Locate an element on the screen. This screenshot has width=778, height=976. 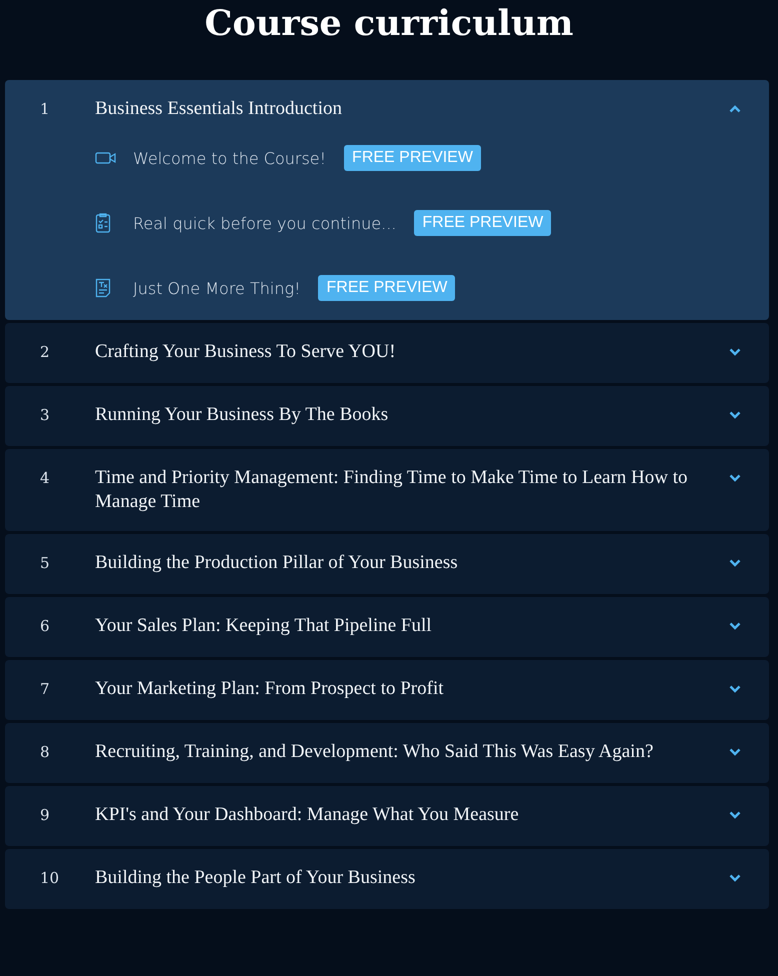
section-title: Business Essentials Introduction is located at coordinates (219, 109).